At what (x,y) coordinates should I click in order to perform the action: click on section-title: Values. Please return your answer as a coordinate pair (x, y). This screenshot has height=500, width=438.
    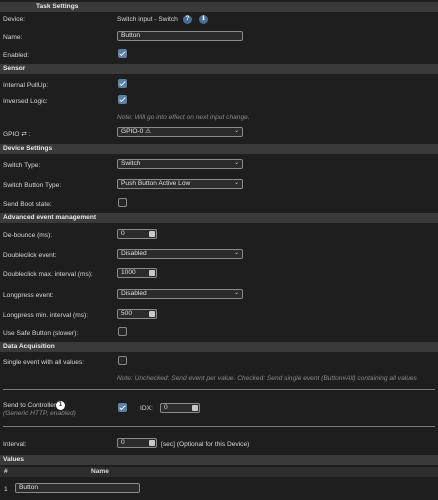
    Looking at the image, I should click on (13, 459).